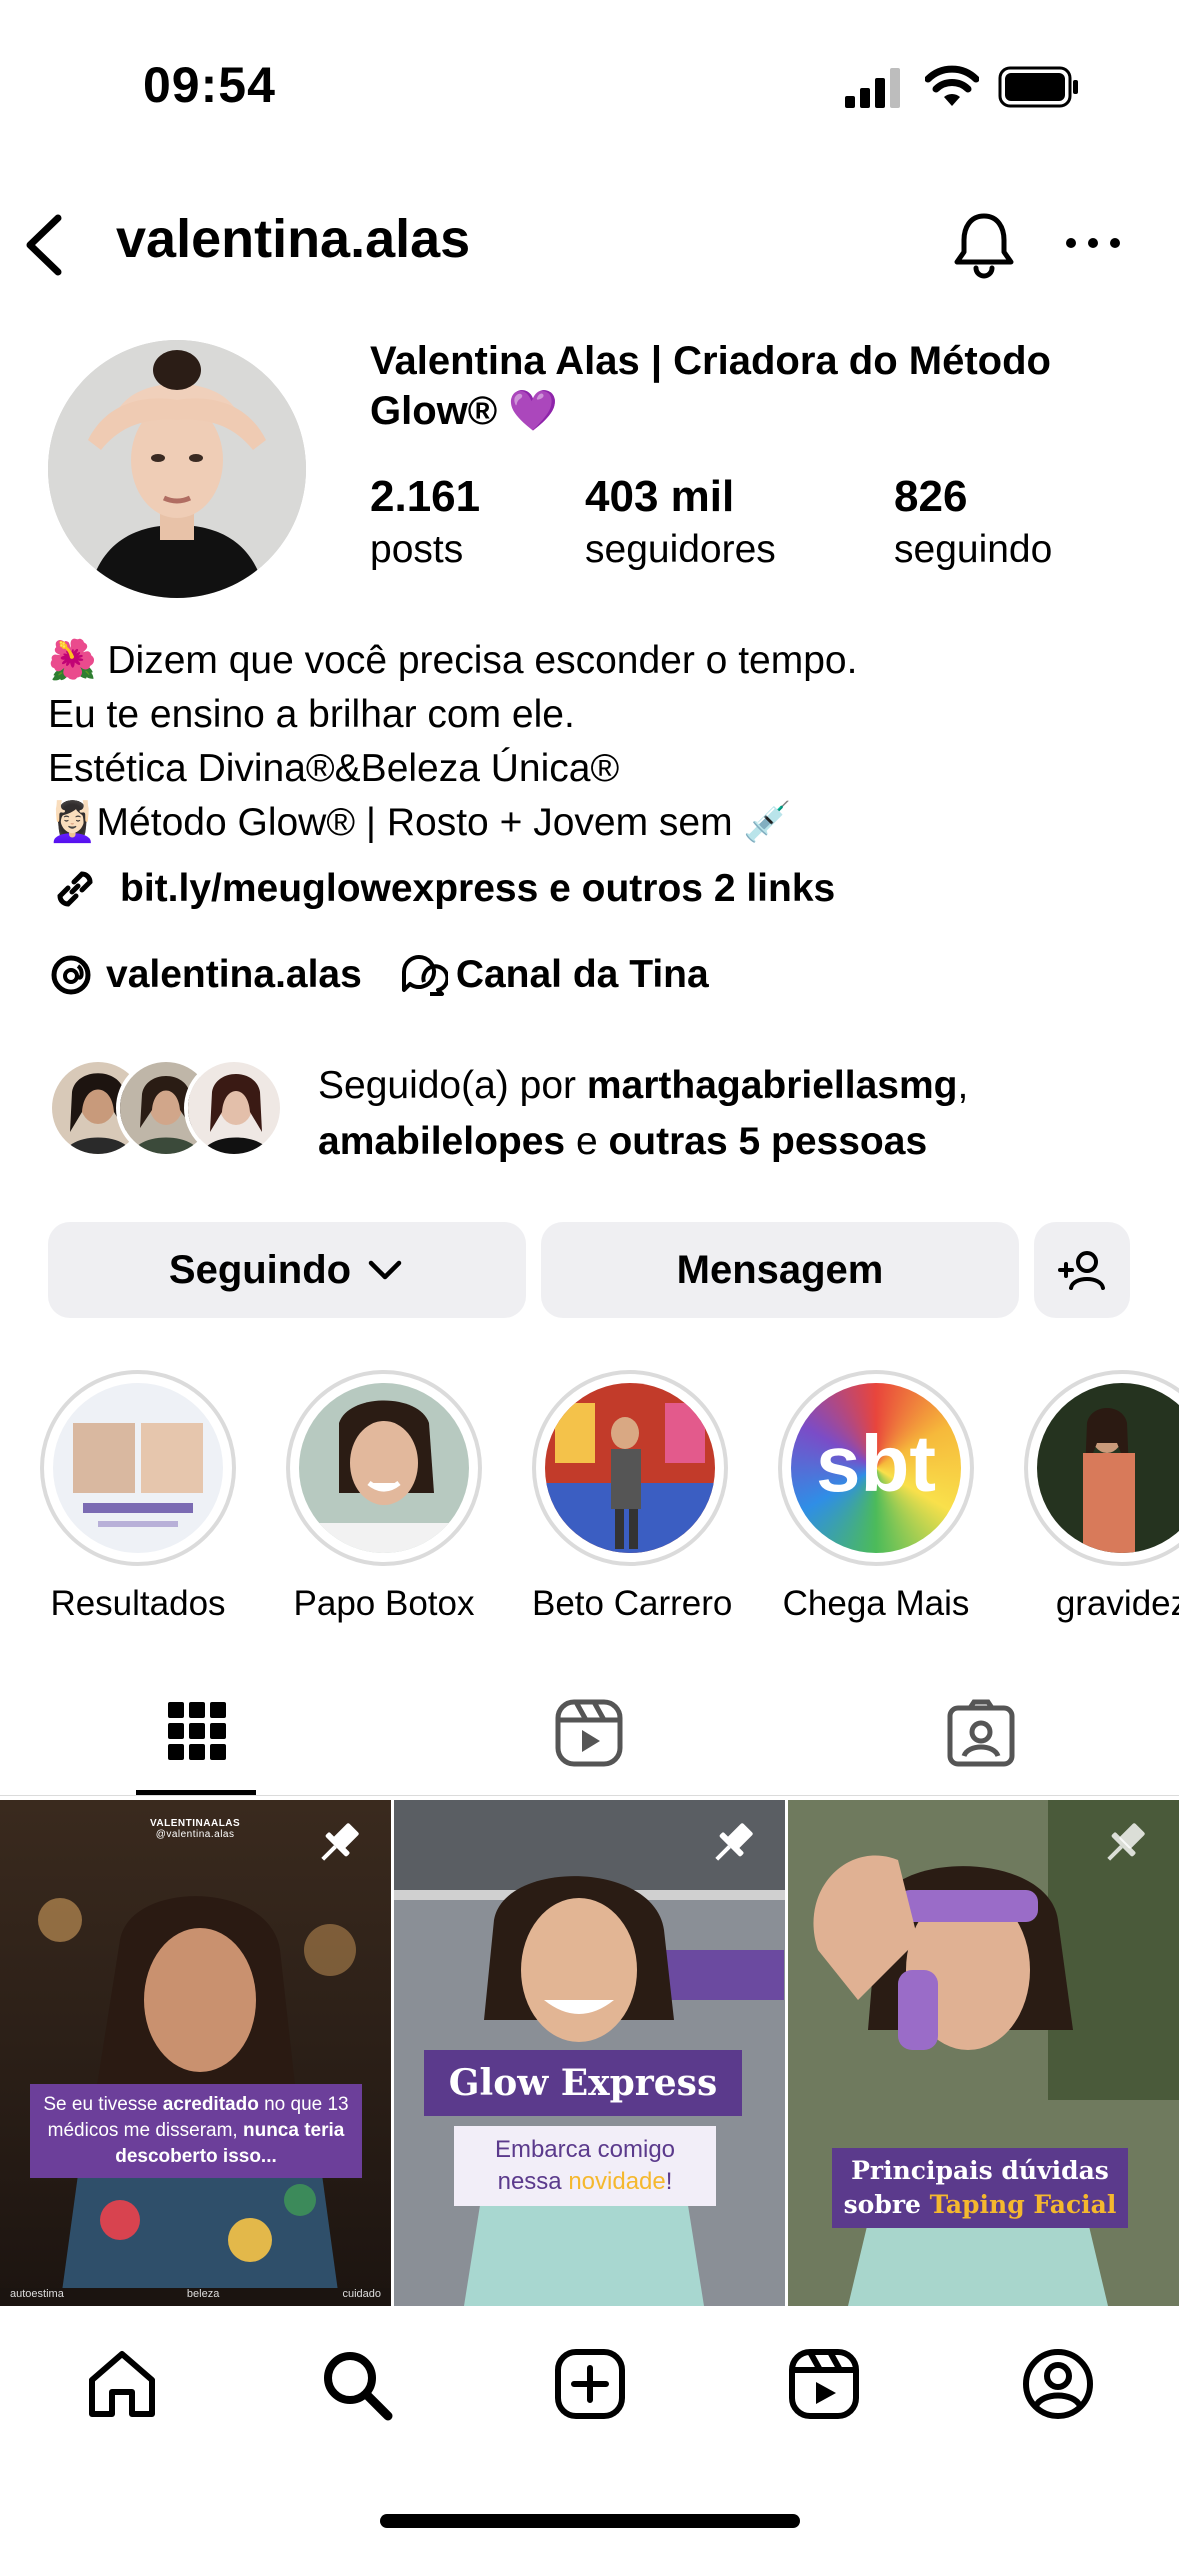  I want to click on avatar-image, so click(177, 469).